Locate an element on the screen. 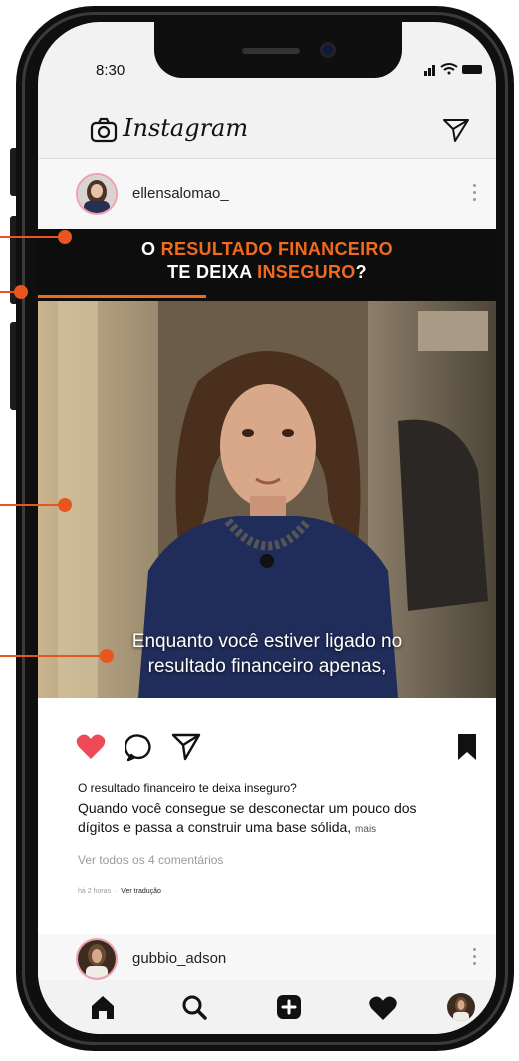  status-time: 8:30 is located at coordinates (111, 70).